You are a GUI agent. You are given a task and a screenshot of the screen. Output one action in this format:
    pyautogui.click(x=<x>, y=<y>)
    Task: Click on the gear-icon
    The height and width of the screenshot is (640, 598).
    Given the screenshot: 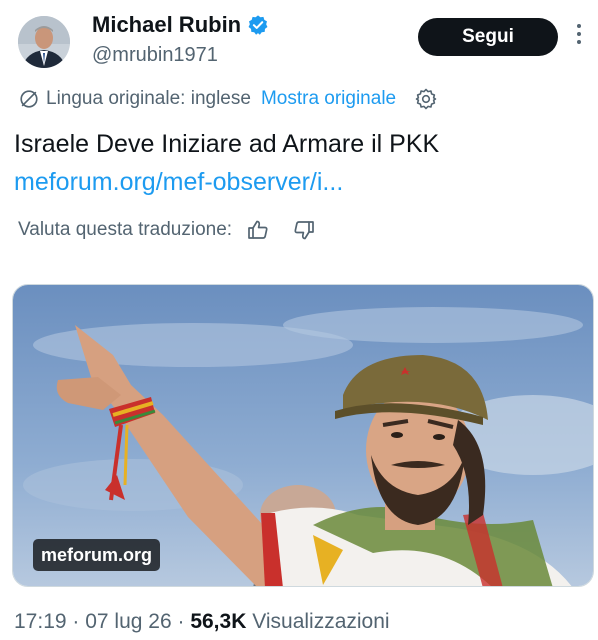 What is the action you would take?
    pyautogui.click(x=426, y=99)
    